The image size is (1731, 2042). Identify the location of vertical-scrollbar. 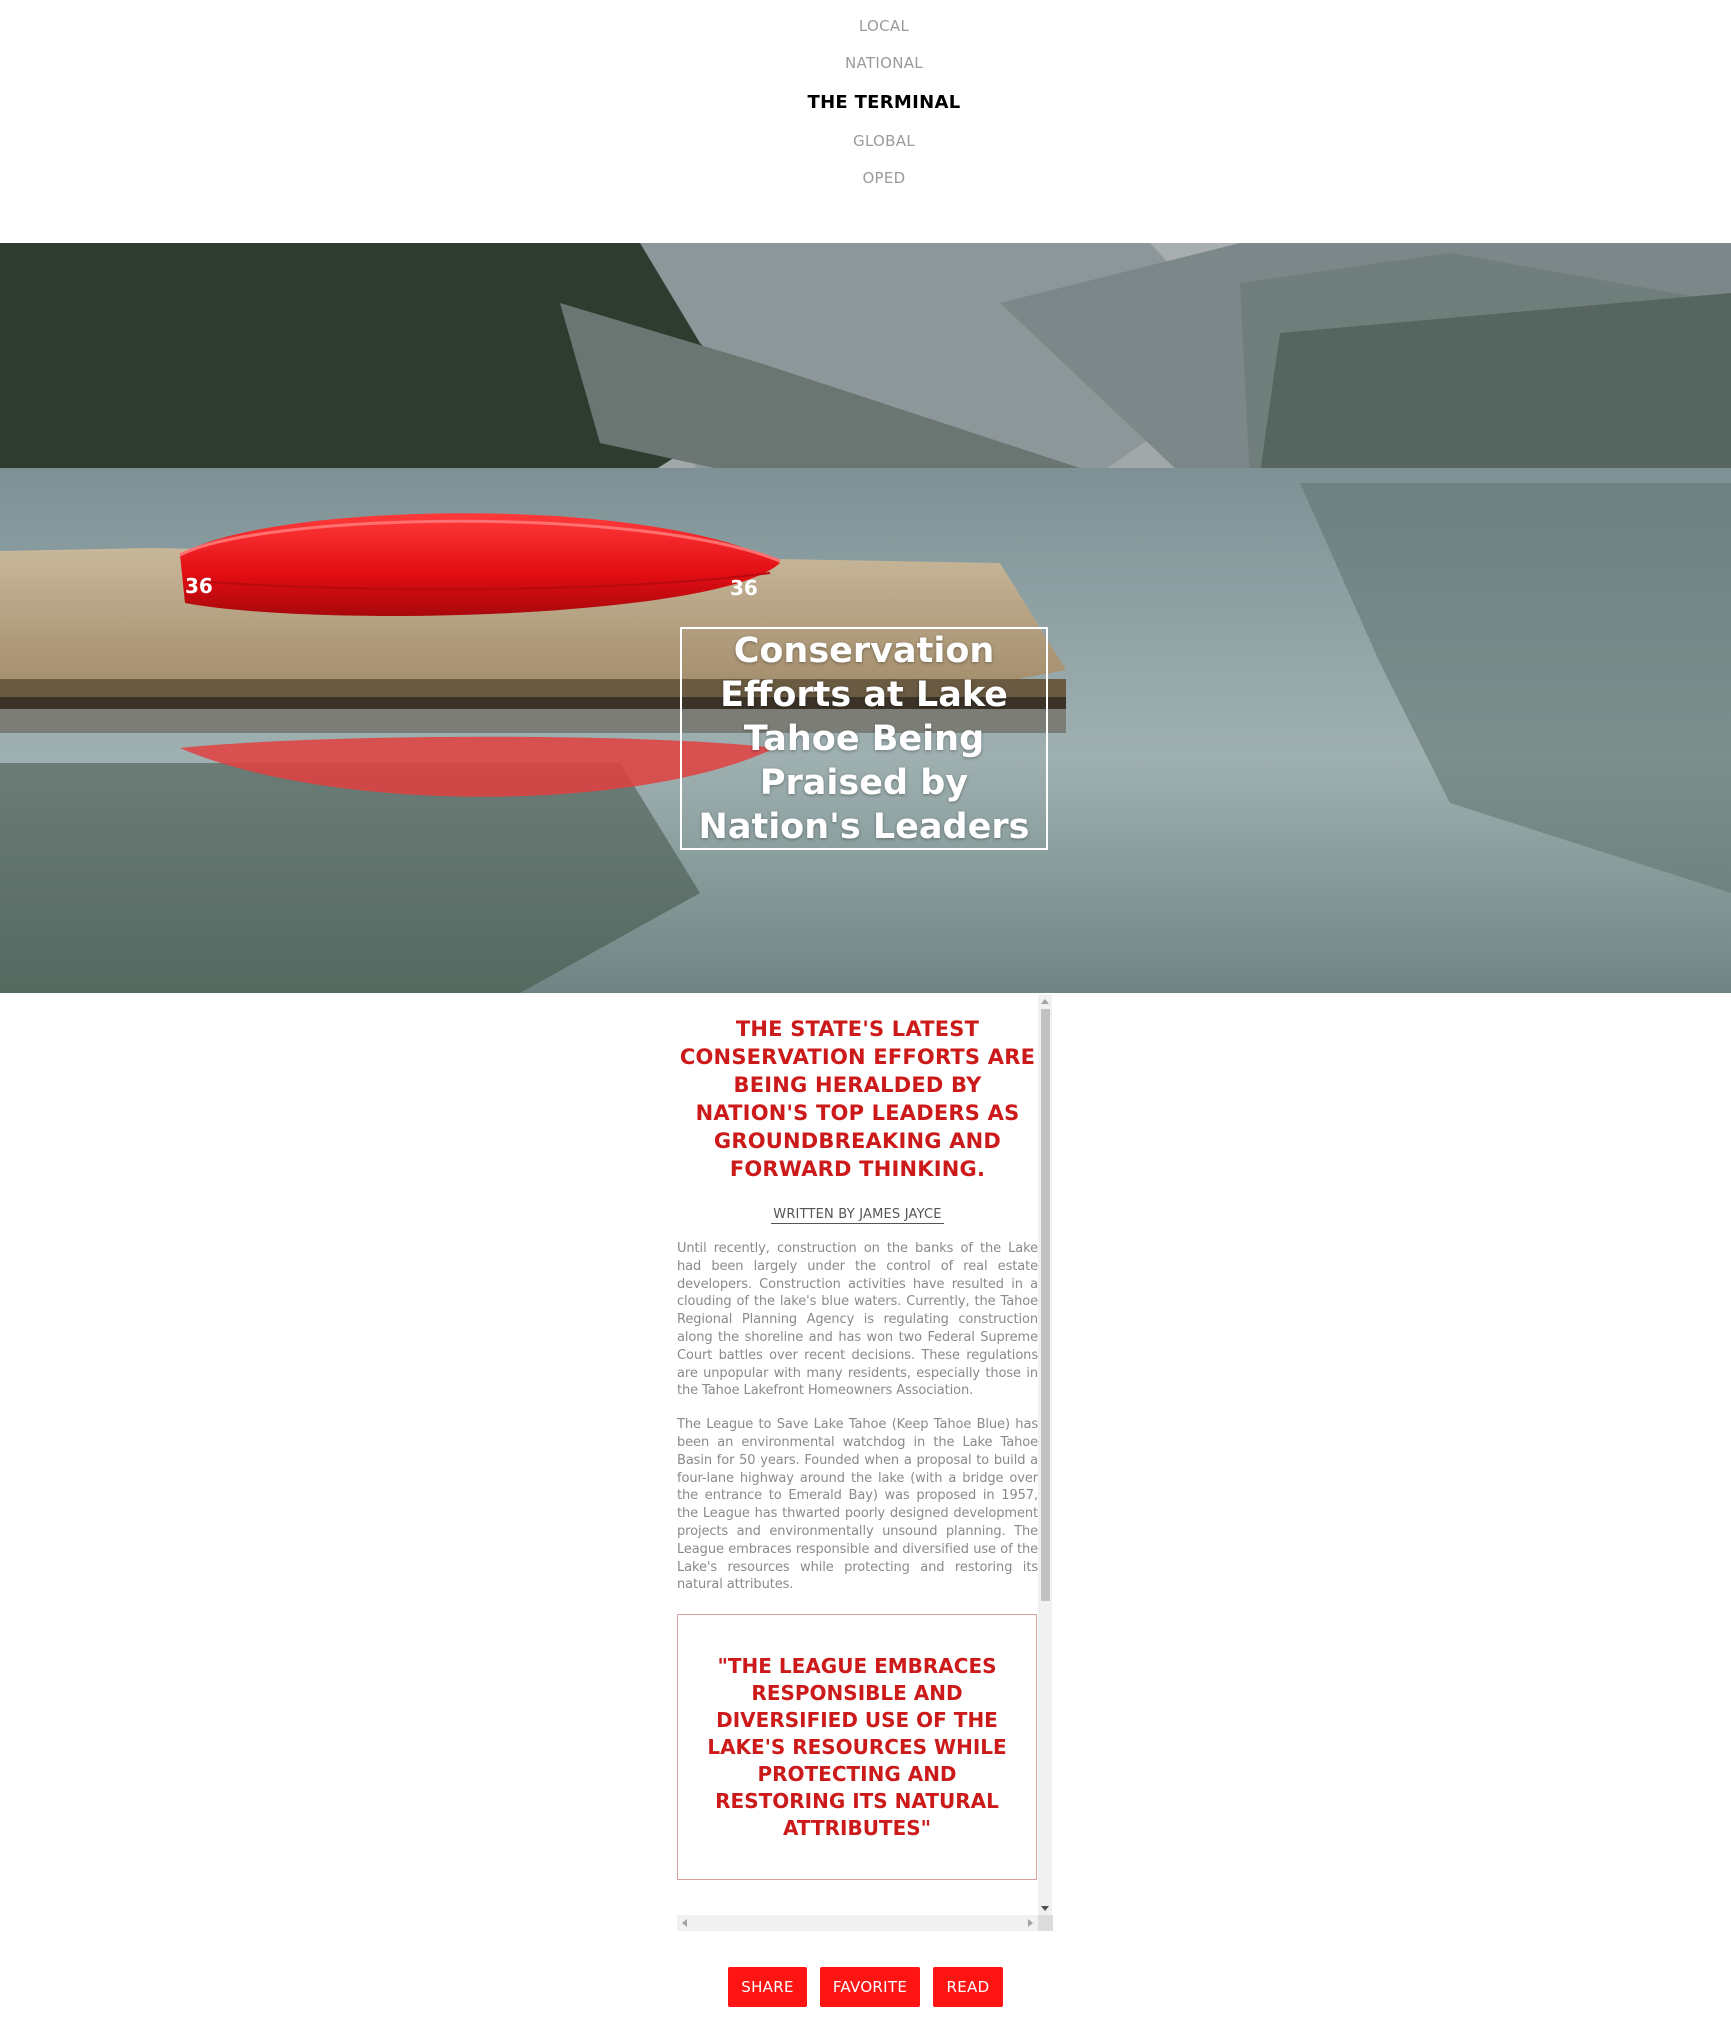
(1045, 1455).